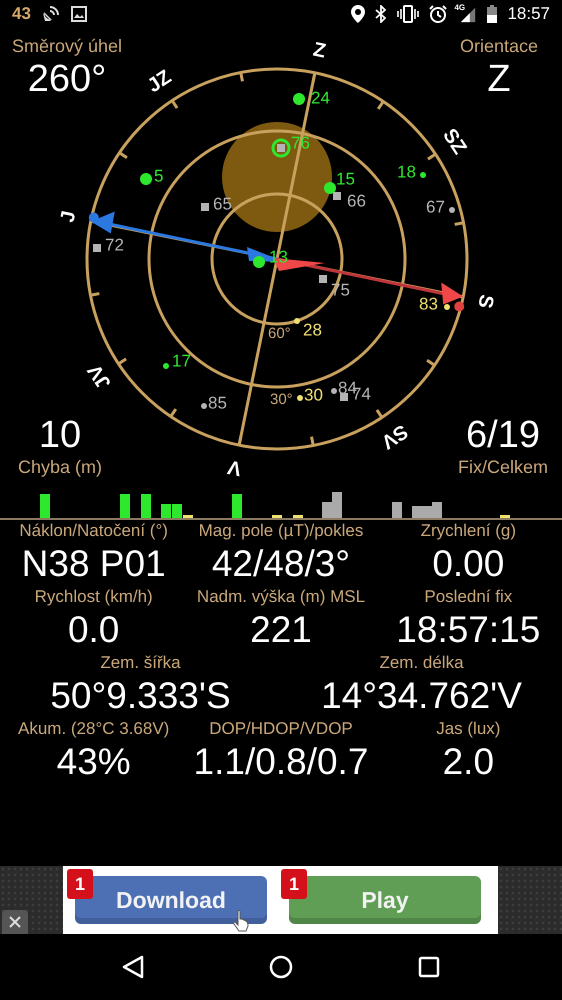  I want to click on satellite-number: 15, so click(345, 178).